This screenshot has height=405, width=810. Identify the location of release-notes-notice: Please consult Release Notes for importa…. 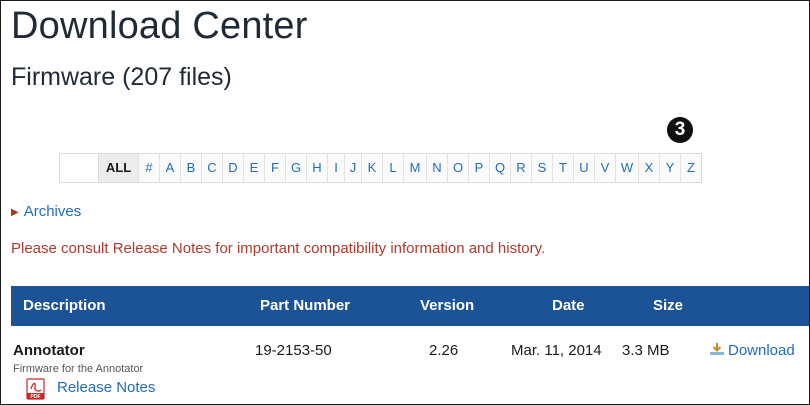
(278, 248).